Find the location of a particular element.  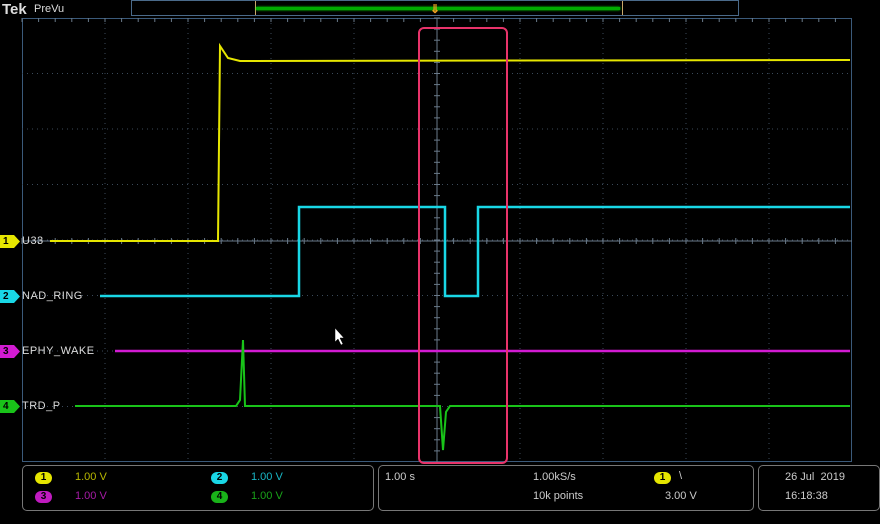

ch4-label: TRD_P is located at coordinates (41, 406).